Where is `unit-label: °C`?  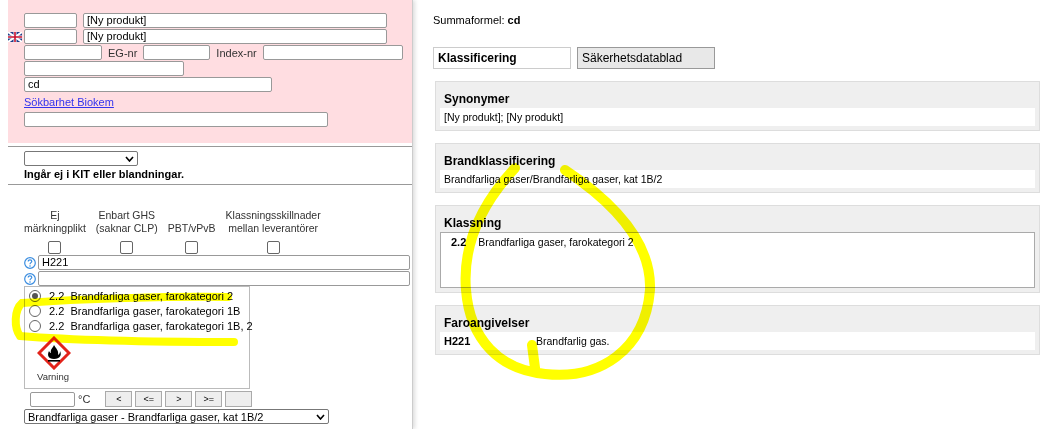 unit-label: °C is located at coordinates (84, 399).